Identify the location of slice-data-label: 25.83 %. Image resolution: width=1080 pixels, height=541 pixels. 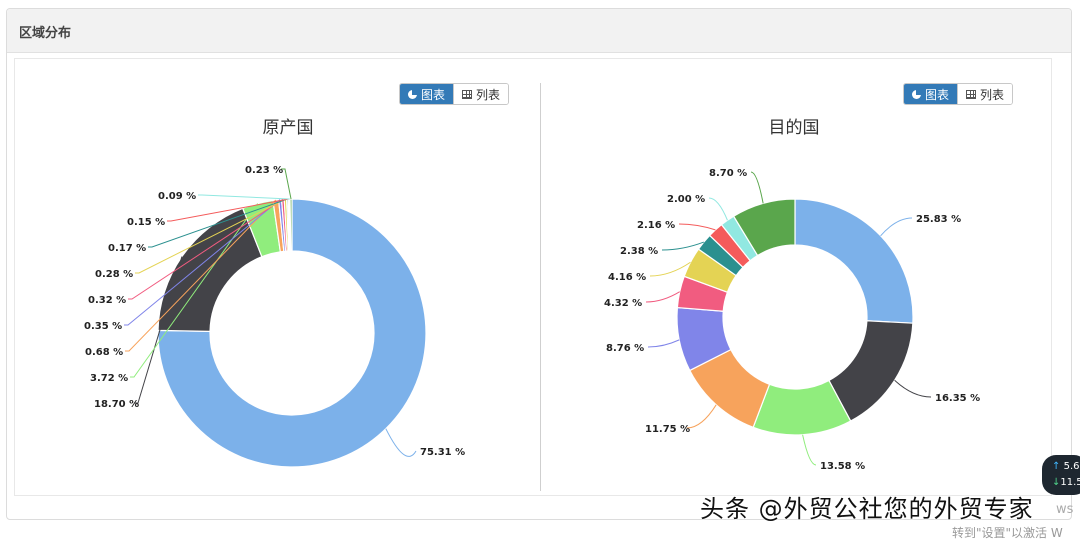
(938, 219).